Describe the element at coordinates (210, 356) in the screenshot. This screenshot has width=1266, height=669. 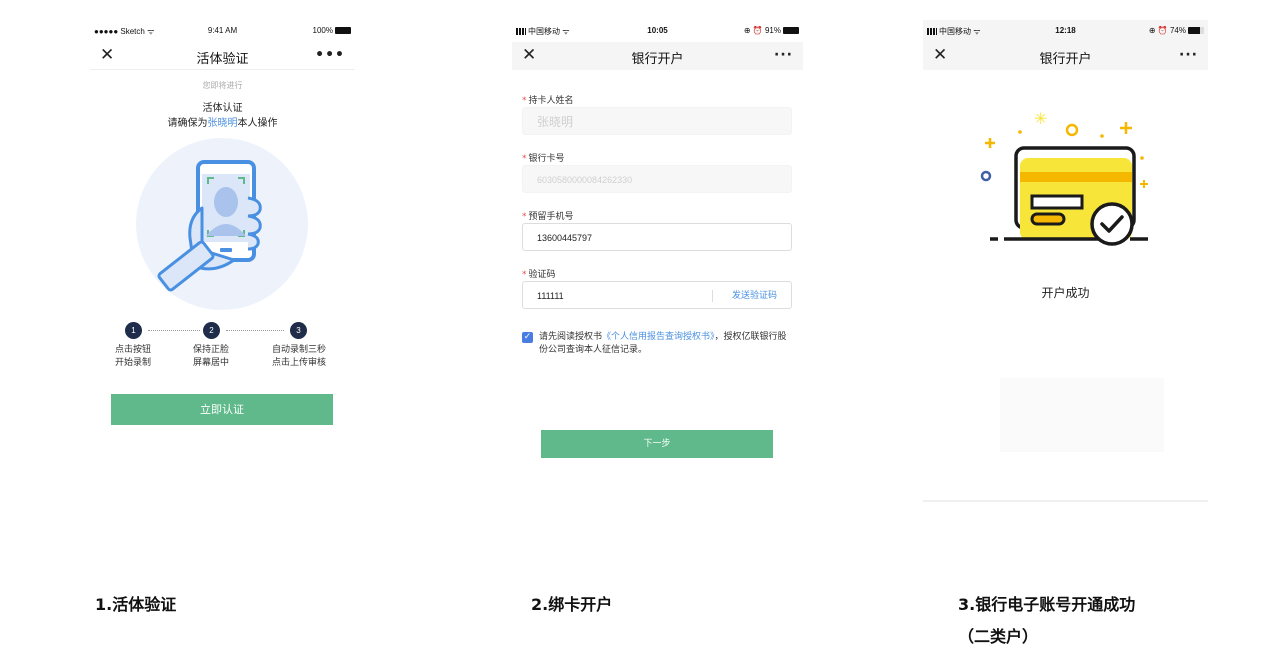
I see `step-2-text: 保持正脸 屏幕居中` at that location.